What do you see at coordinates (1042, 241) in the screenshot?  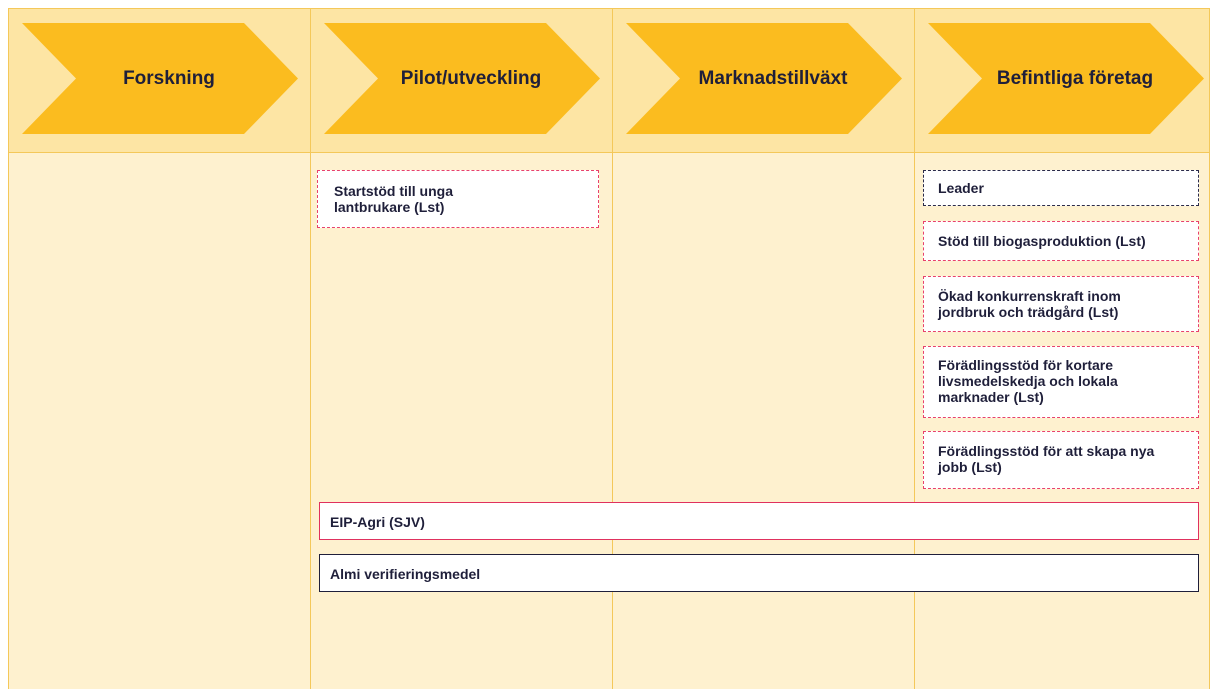 I see `program-label: Stöd till biogasproduktion (Lst)` at bounding box center [1042, 241].